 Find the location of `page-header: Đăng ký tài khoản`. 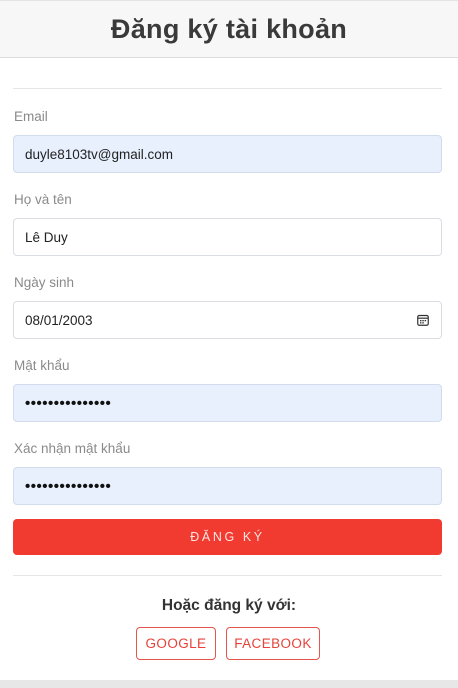

page-header: Đăng ký tài khoản is located at coordinates (229, 29).